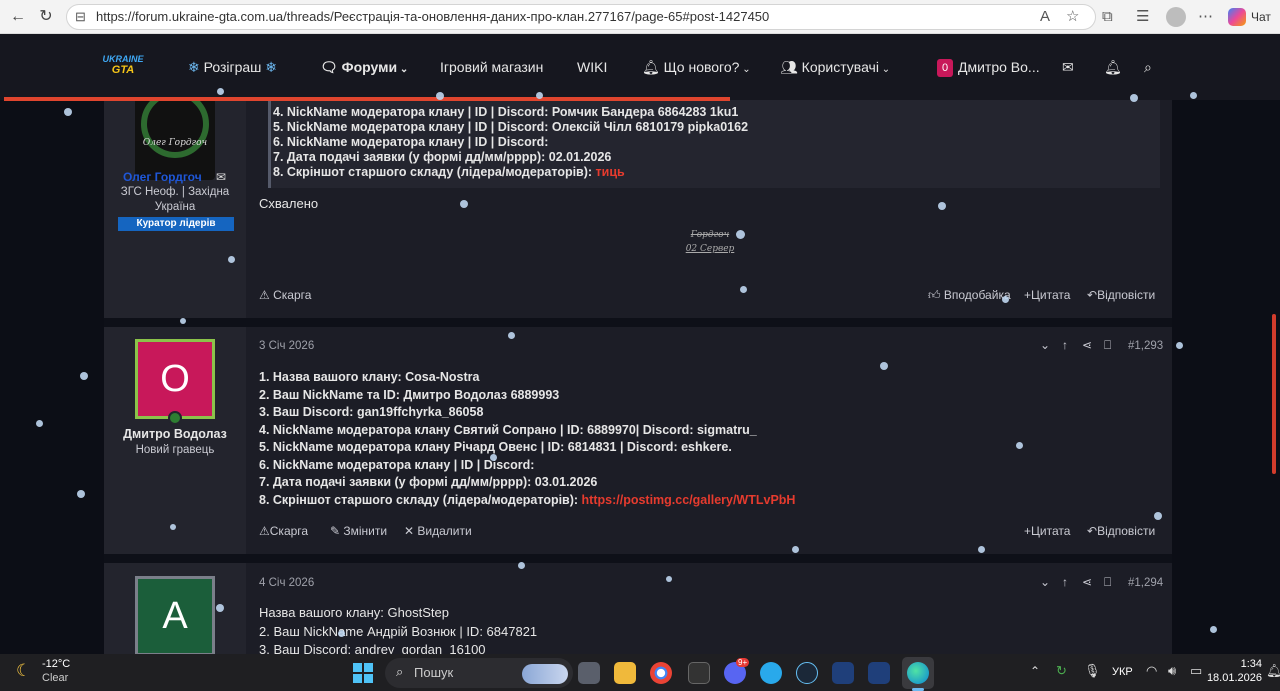 This screenshot has width=1280, height=691. Describe the element at coordinates (176, 224) in the screenshot. I see `curator-banner: Куратор лідерів` at that location.